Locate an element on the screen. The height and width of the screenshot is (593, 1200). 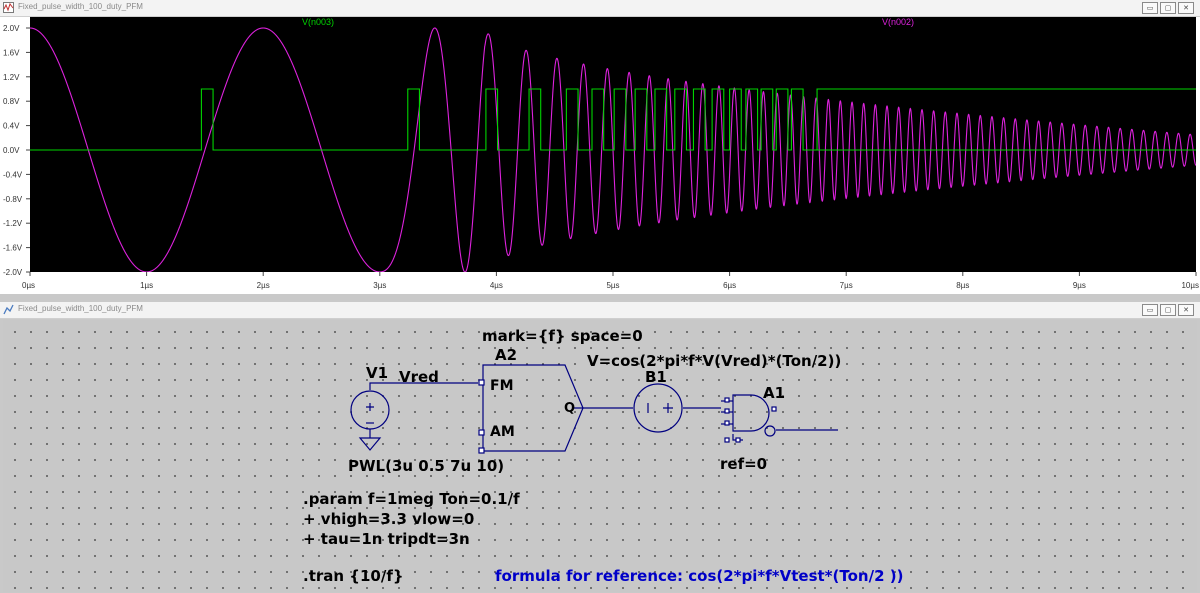
a2-pin-am: AM is located at coordinates (502, 432).